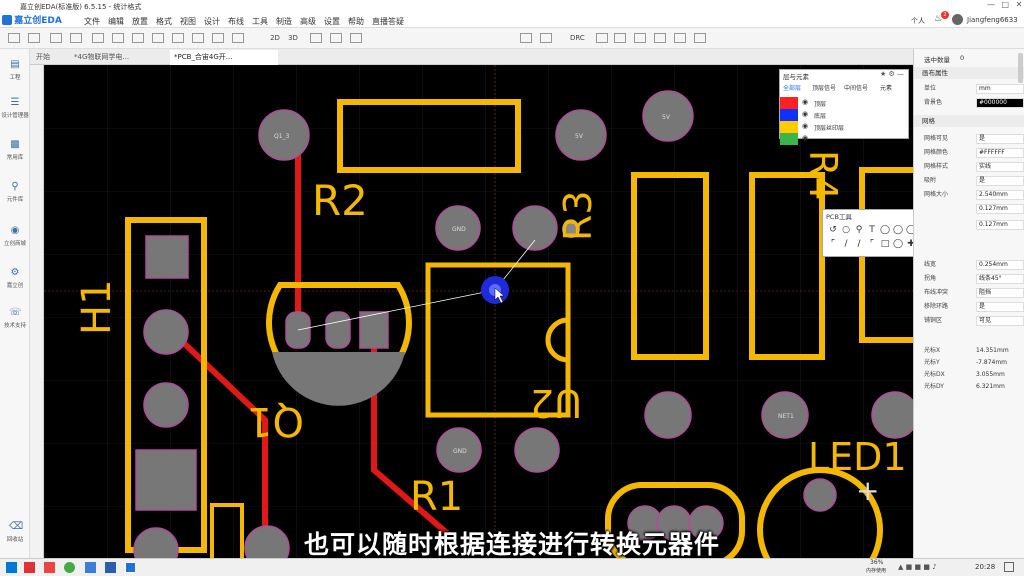 The width and height of the screenshot is (1024, 576). Describe the element at coordinates (236, 21) in the screenshot. I see `menu-6: 布线` at that location.